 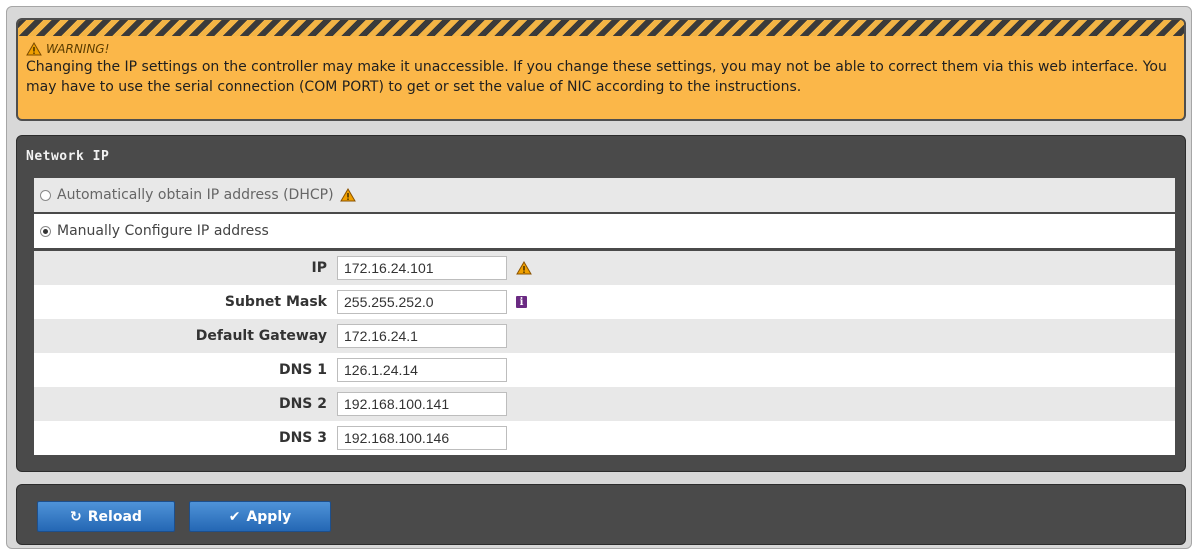 I want to click on hazard-stripes, so click(x=601, y=28).